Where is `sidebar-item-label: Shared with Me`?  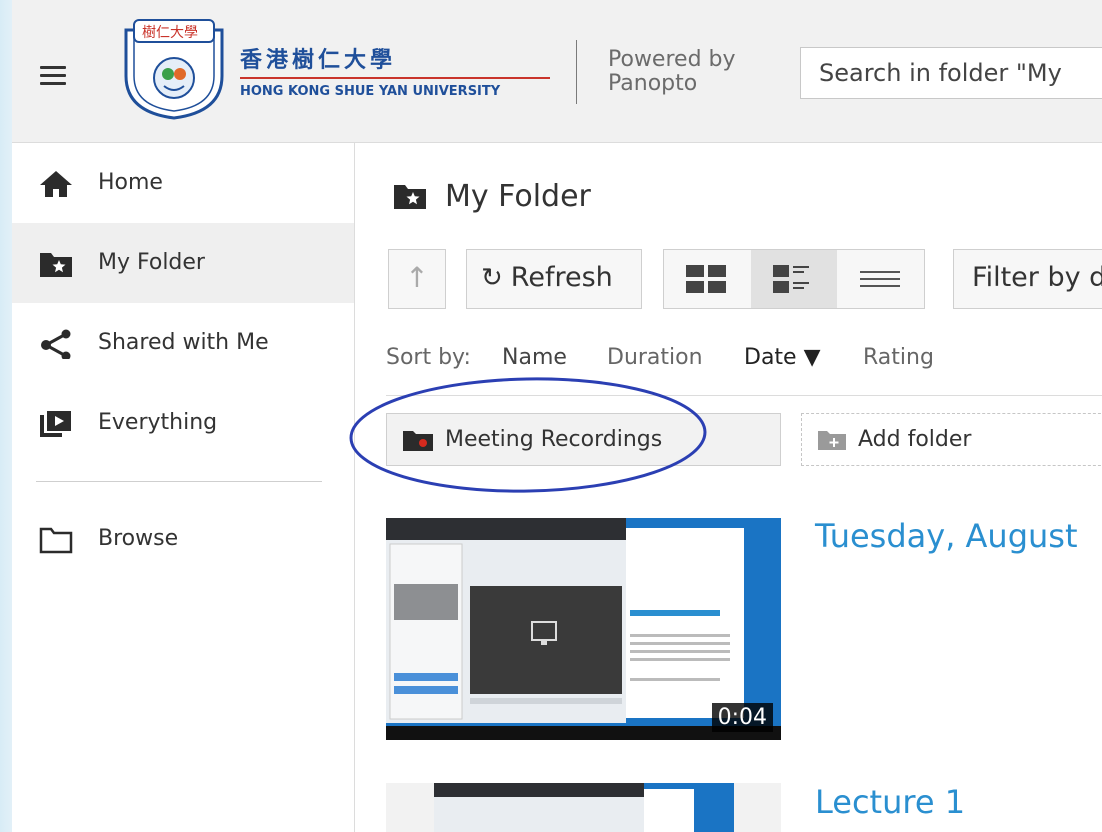 sidebar-item-label: Shared with Me is located at coordinates (183, 342).